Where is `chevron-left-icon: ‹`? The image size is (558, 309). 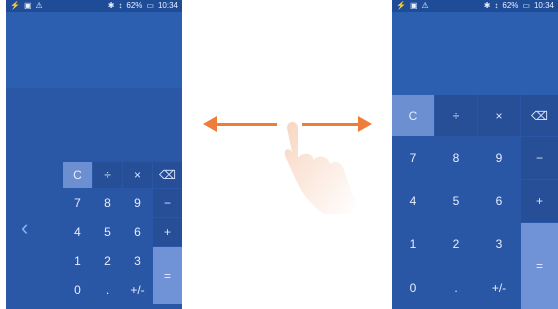 chevron-left-icon: ‹ is located at coordinates (24, 228).